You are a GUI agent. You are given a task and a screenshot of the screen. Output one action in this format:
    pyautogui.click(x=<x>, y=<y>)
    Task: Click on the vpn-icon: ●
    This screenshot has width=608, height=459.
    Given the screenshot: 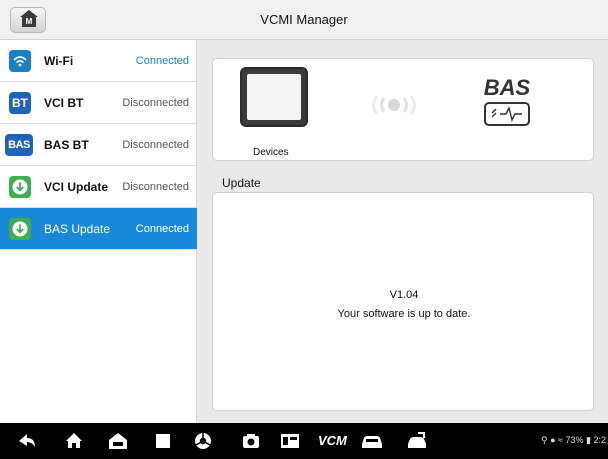 What is the action you would take?
    pyautogui.click(x=553, y=440)
    